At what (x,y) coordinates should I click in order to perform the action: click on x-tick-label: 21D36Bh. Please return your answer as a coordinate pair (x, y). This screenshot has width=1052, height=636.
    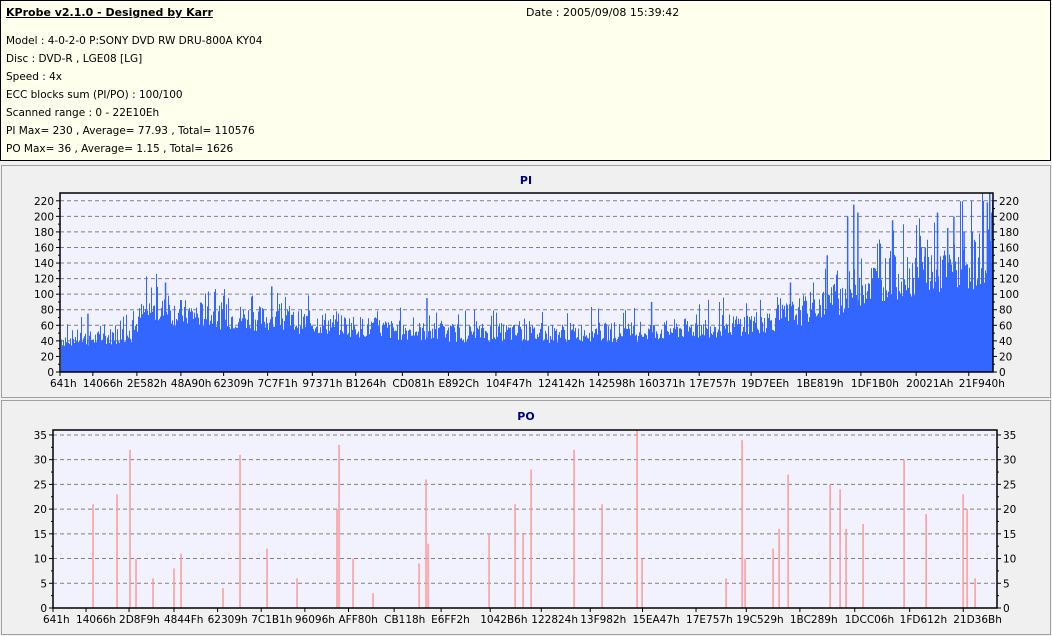
    Looking at the image, I should click on (977, 620).